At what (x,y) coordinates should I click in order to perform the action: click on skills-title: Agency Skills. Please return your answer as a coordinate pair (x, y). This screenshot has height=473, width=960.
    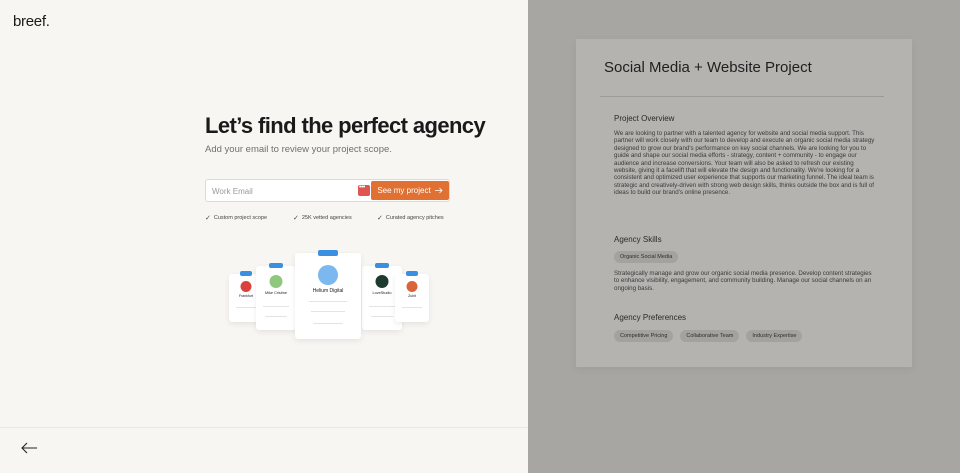
    Looking at the image, I should click on (638, 239).